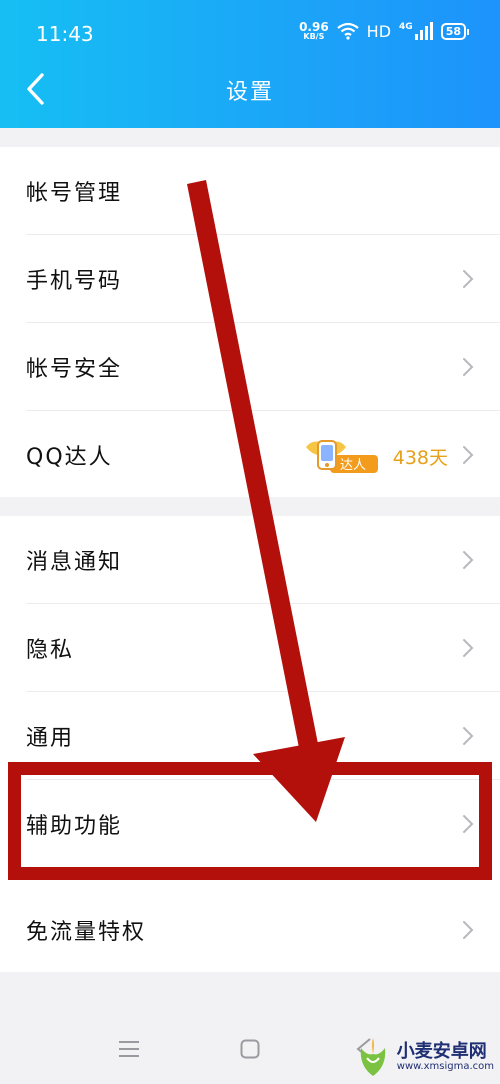 This screenshot has width=500, height=1084. What do you see at coordinates (249, 92) in the screenshot?
I see `page-title: 设置` at bounding box center [249, 92].